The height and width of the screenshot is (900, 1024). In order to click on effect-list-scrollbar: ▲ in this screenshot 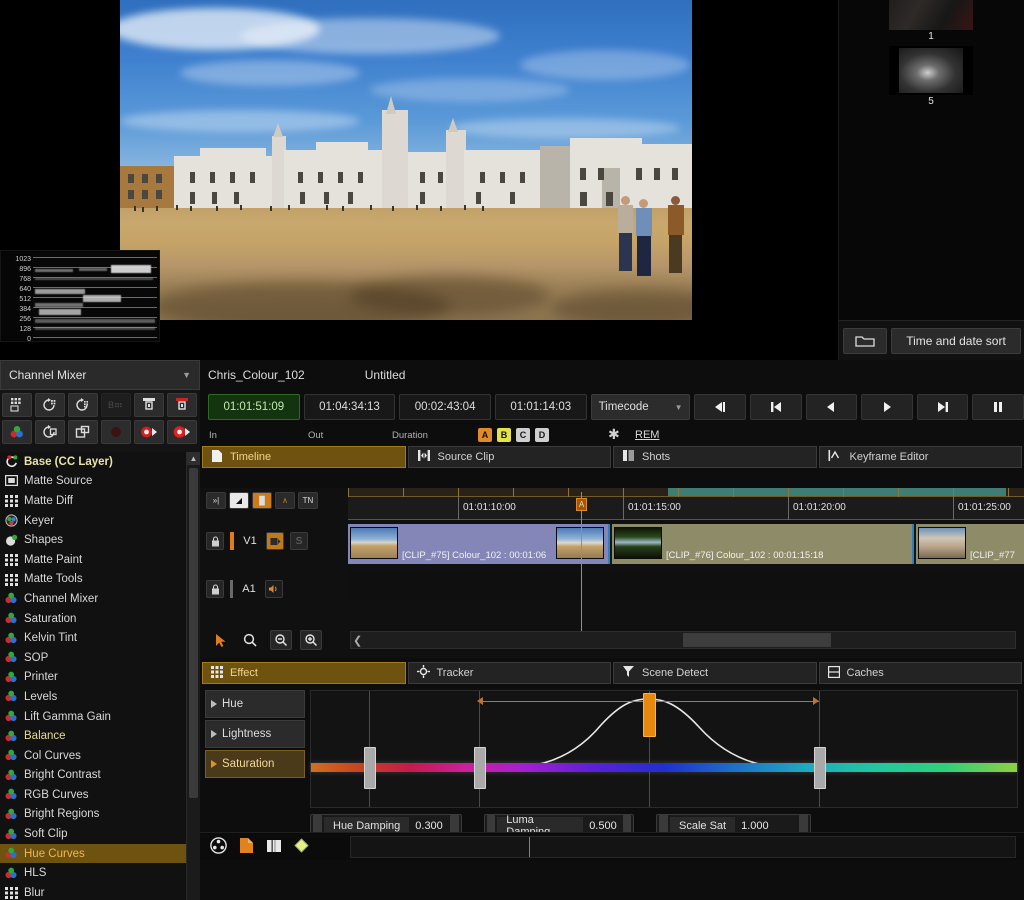, I will do `click(193, 676)`.